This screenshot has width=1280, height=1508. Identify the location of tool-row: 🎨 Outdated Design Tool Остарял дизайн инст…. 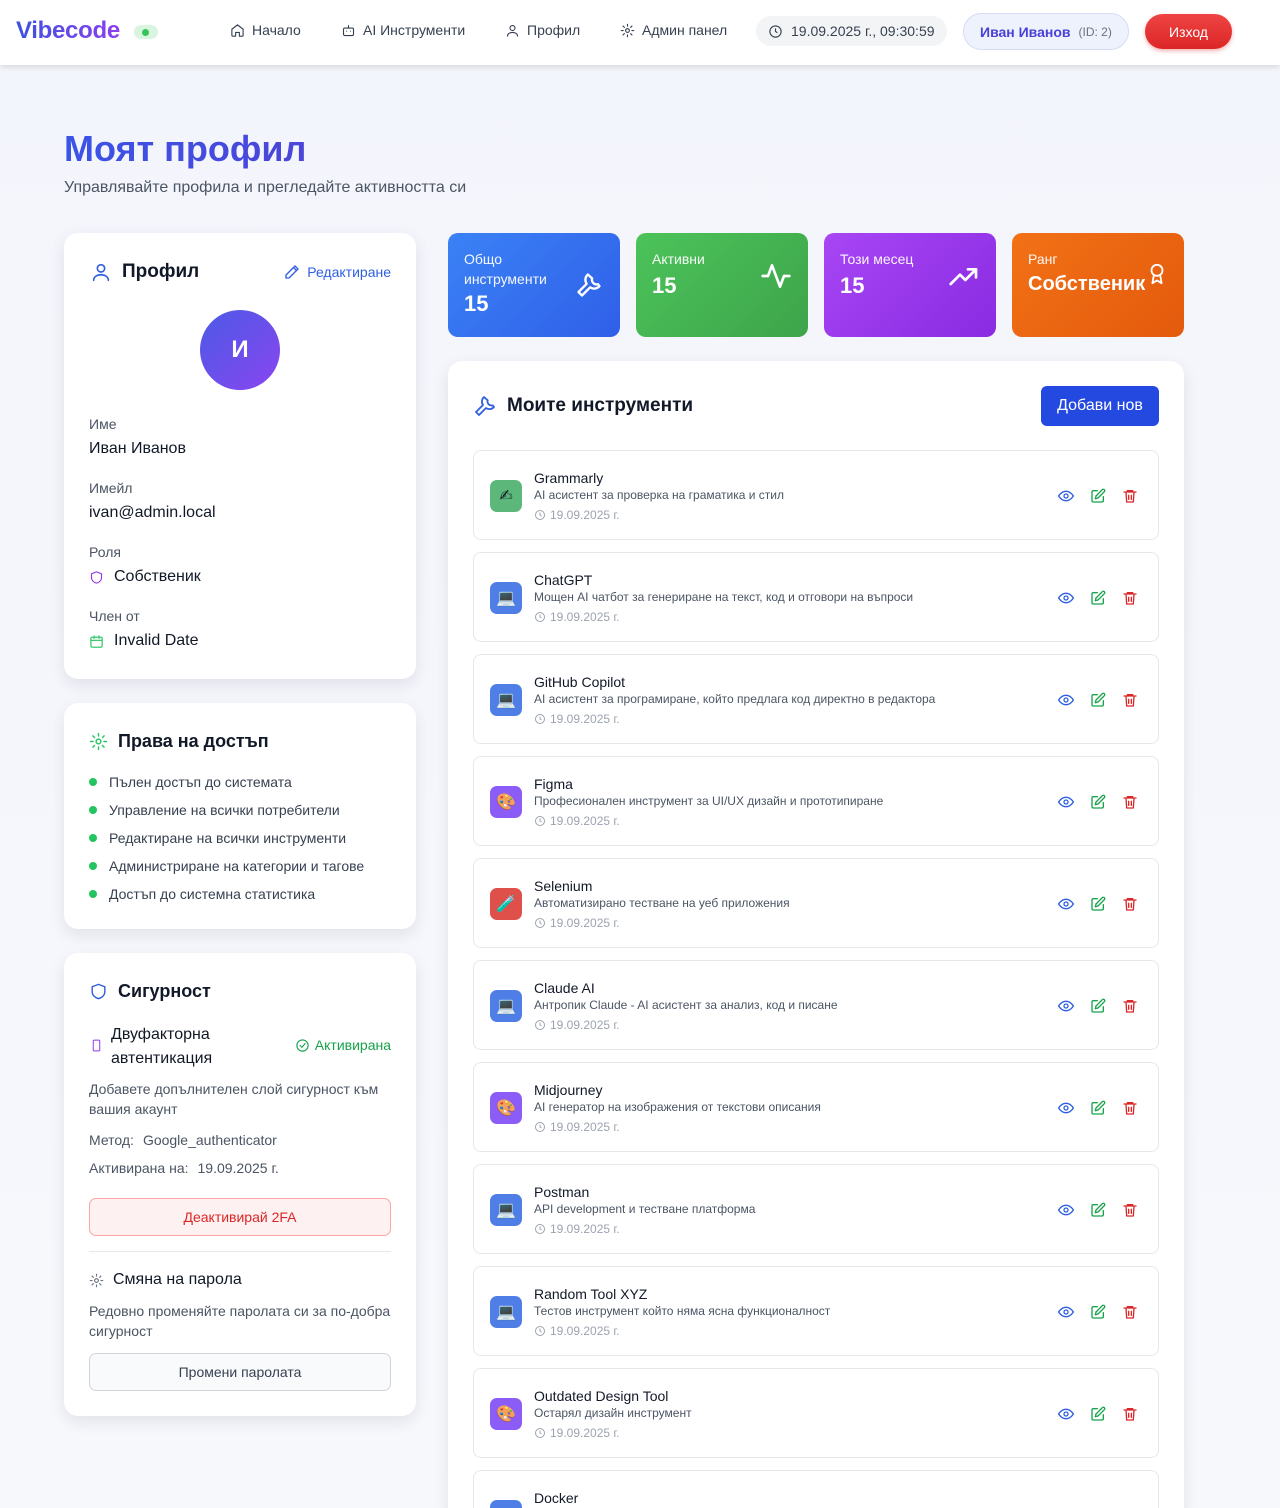
(816, 1413).